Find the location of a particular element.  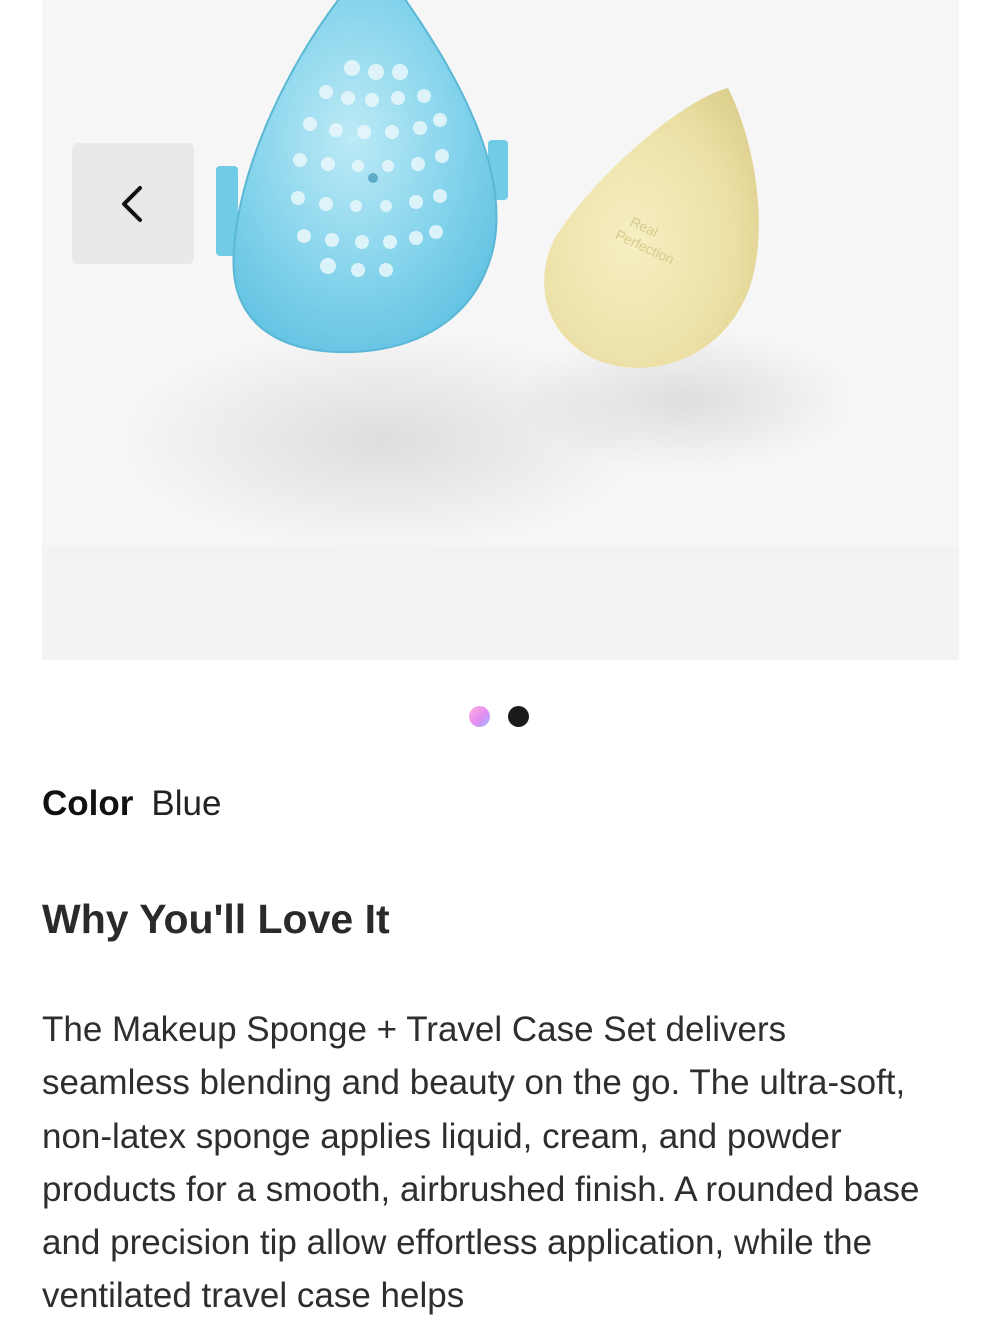

gallery-pagination is located at coordinates (499, 716).